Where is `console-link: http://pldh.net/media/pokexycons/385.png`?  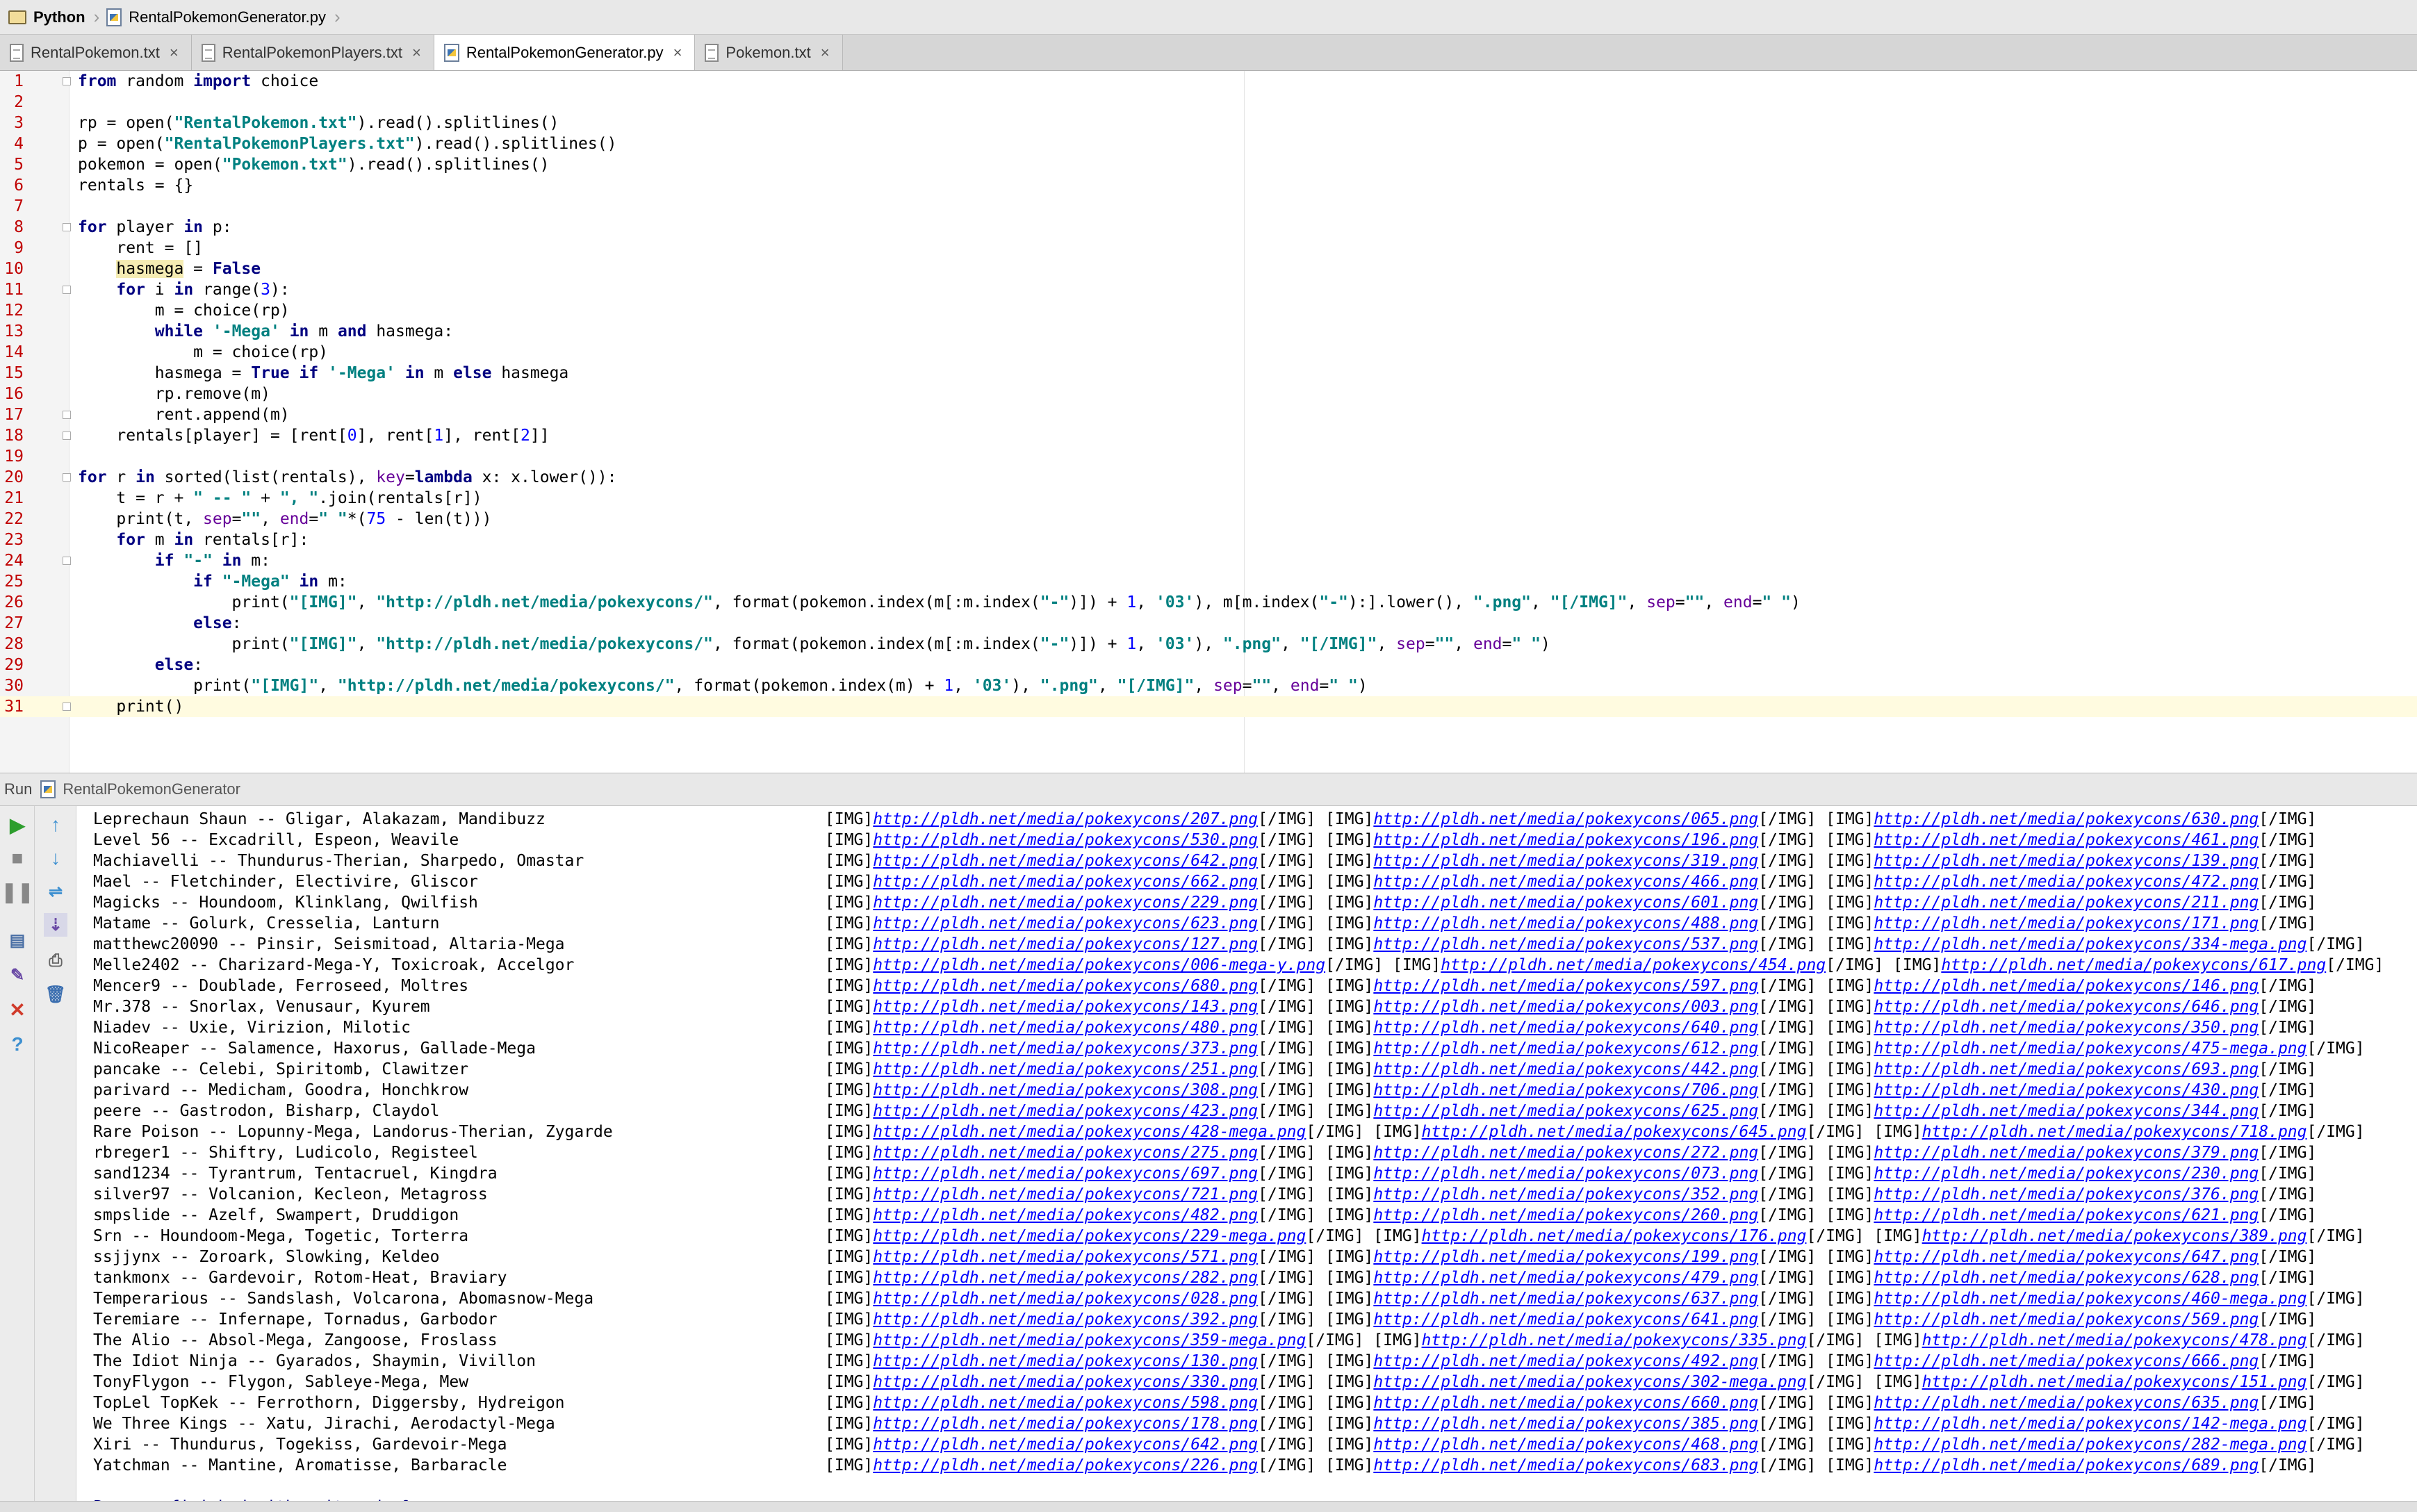 console-link: http://pldh.net/media/pokexycons/385.png is located at coordinates (1565, 1424).